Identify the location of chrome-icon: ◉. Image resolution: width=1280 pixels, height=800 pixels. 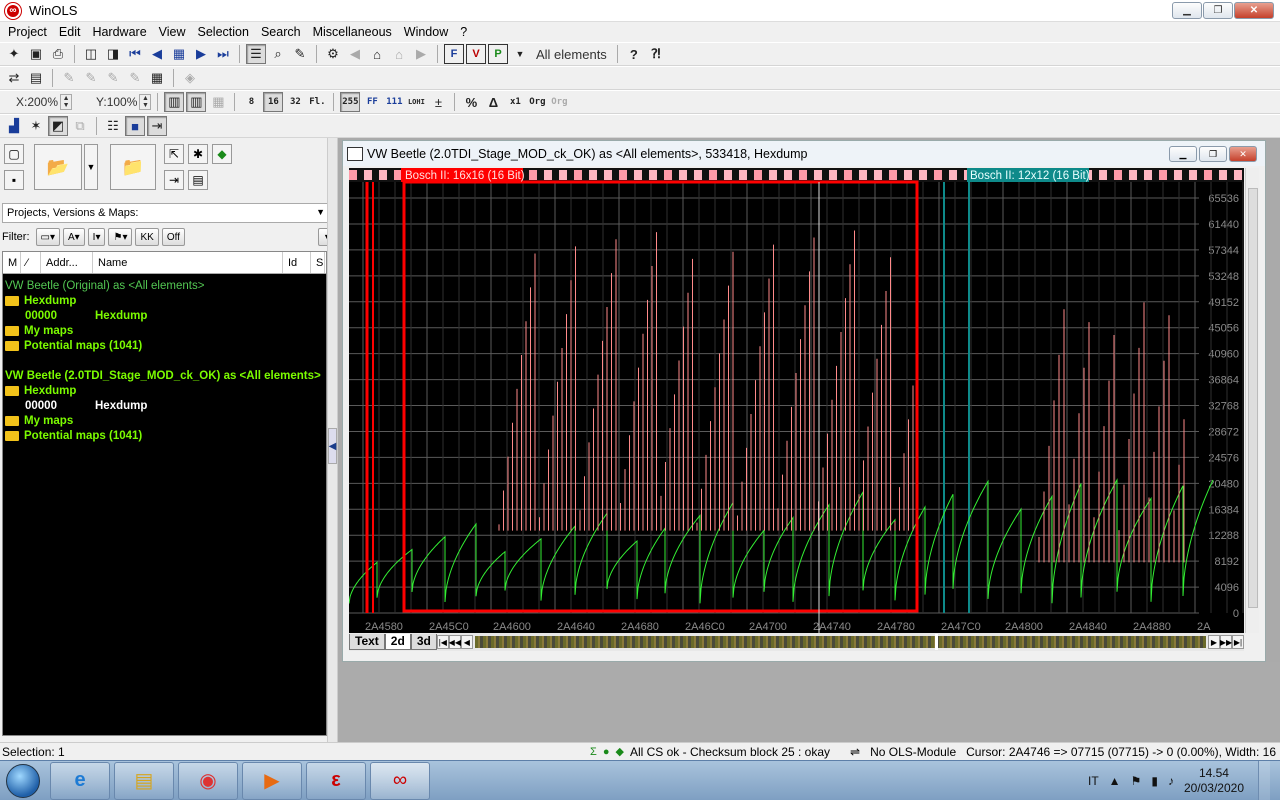
(208, 780).